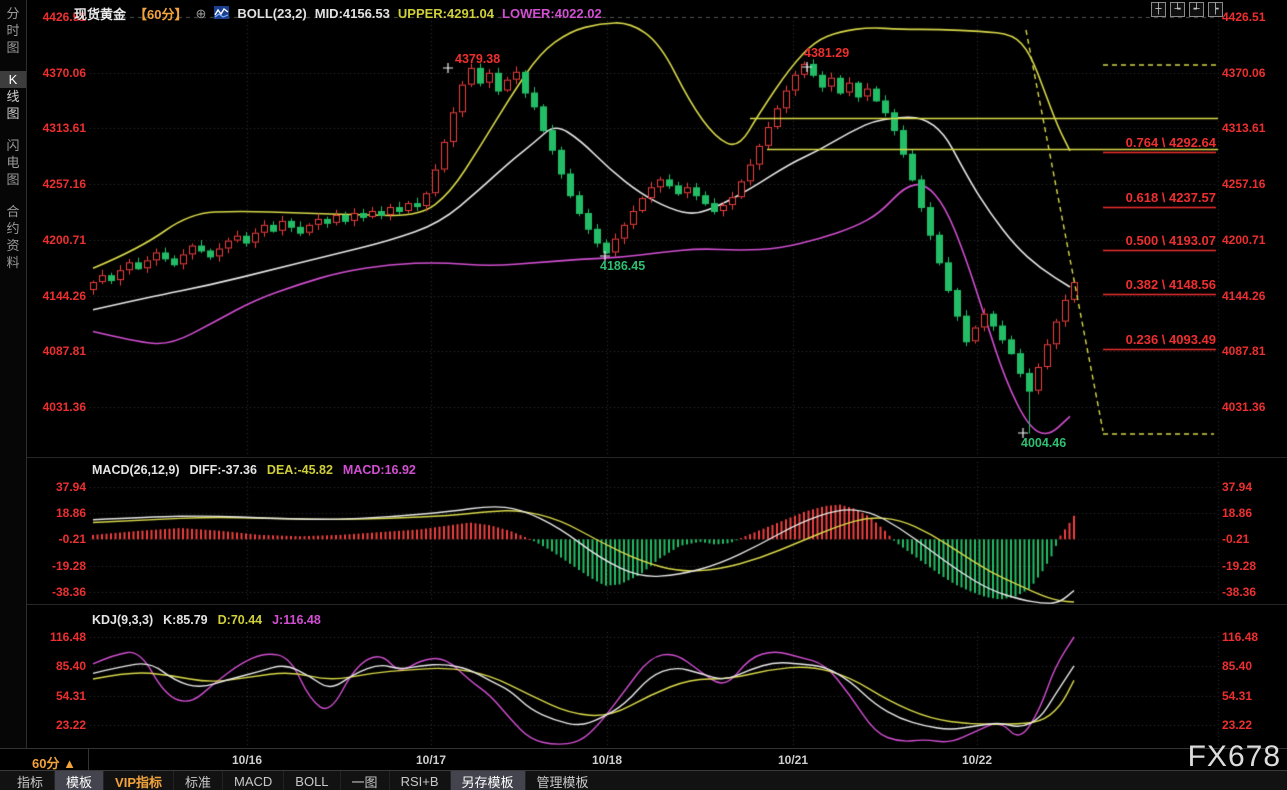 The image size is (1287, 790). What do you see at coordinates (643, 780) in the screenshot?
I see `indicator-tabbar: 指标 模板 VIP指标 标准 MACD BOLL 一图 RSI+B 另存模板 管理模板` at bounding box center [643, 780].